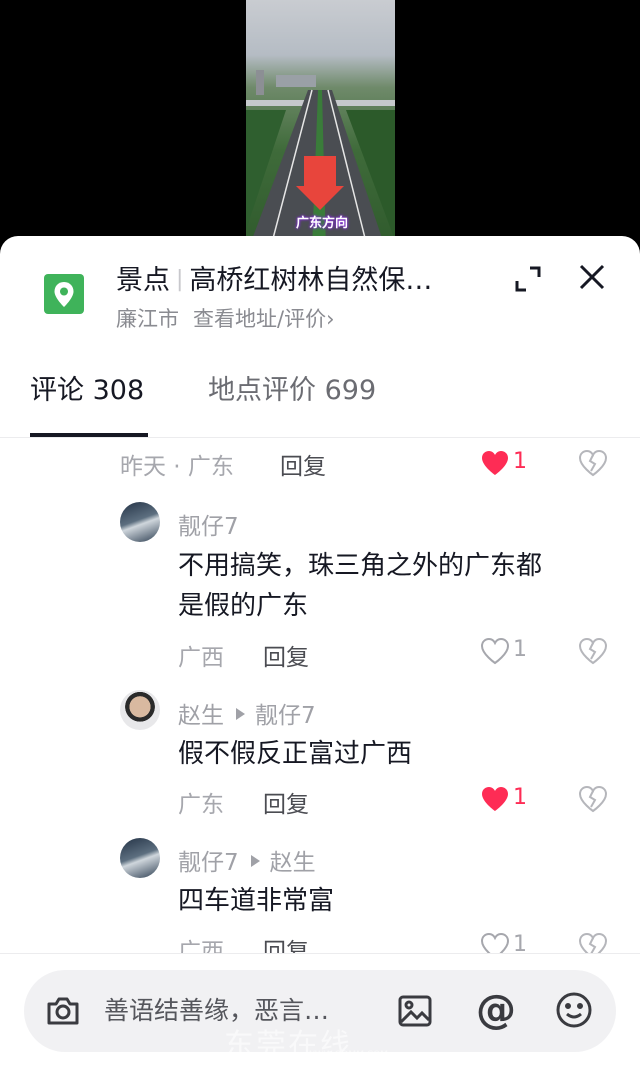 The width and height of the screenshot is (640, 1065). What do you see at coordinates (208, 524) in the screenshot?
I see `comment-username: 靓仔7` at bounding box center [208, 524].